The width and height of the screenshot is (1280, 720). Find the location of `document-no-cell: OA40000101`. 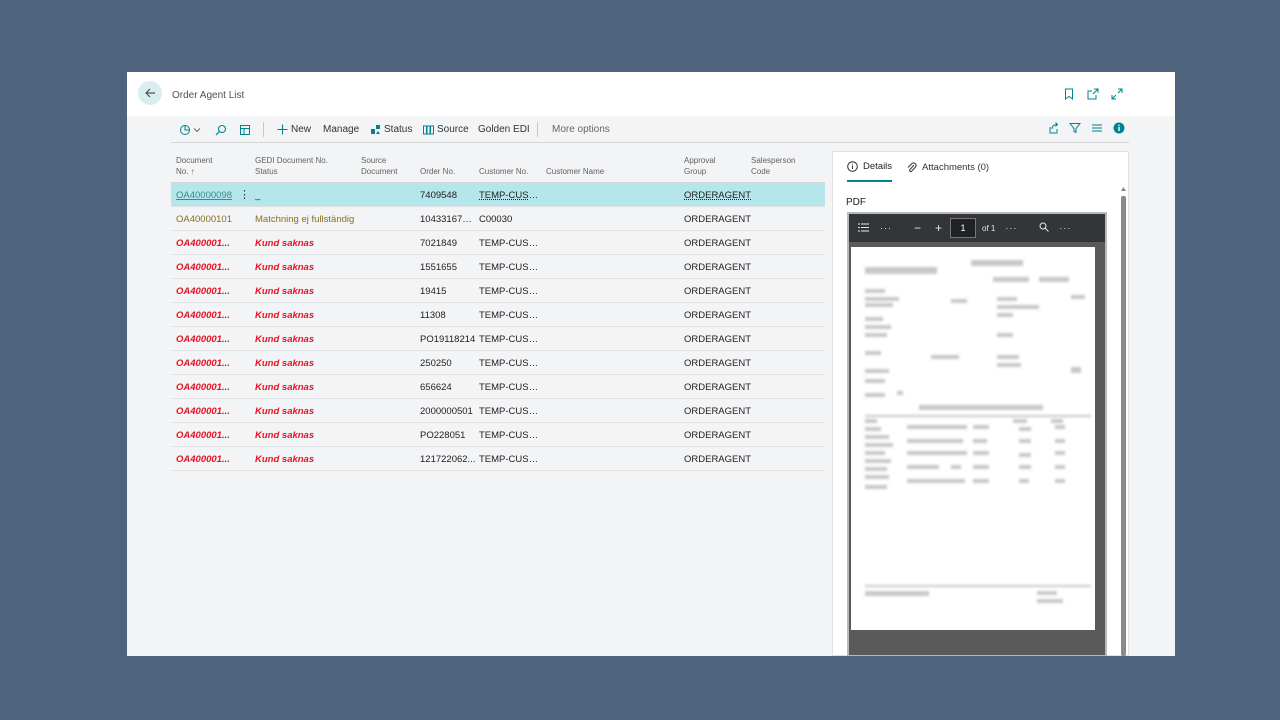

document-no-cell: OA40000101 is located at coordinates (207, 219).